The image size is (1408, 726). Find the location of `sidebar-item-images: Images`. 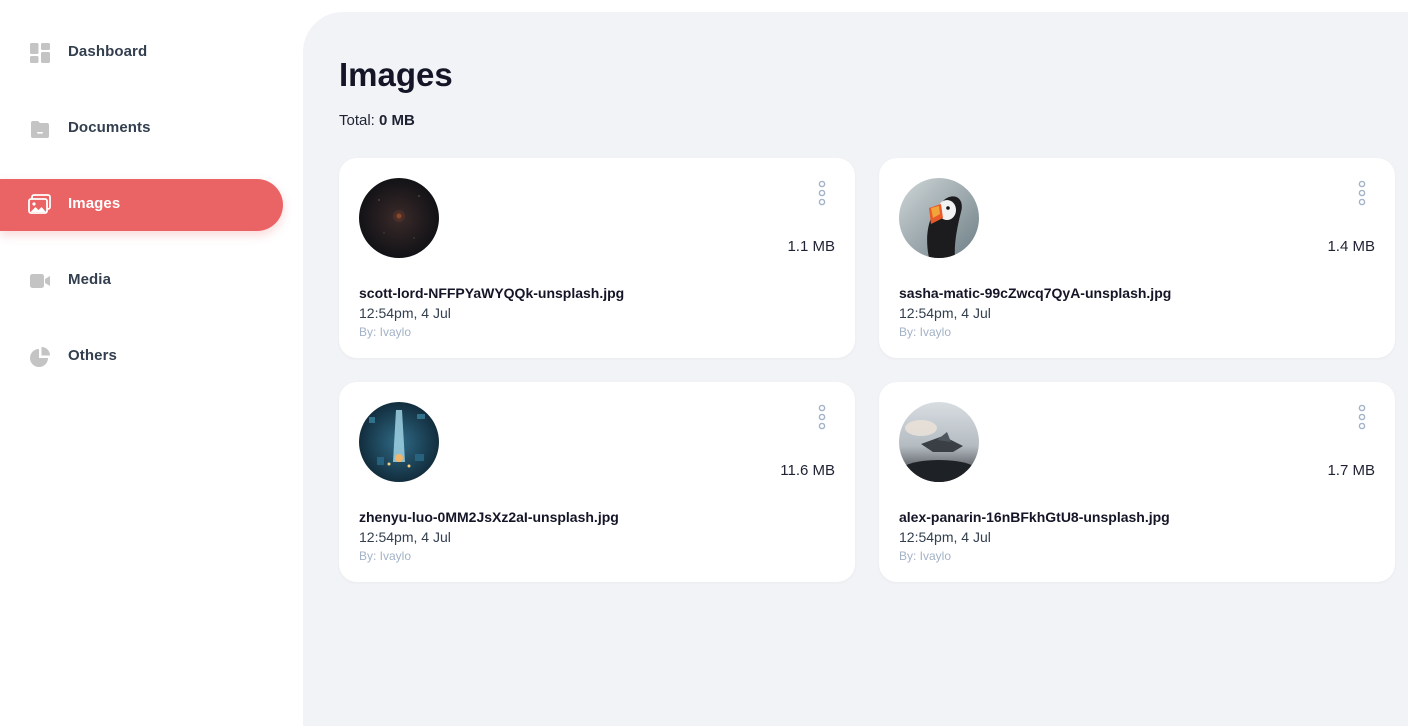

sidebar-item-images: Images is located at coordinates (141, 205).